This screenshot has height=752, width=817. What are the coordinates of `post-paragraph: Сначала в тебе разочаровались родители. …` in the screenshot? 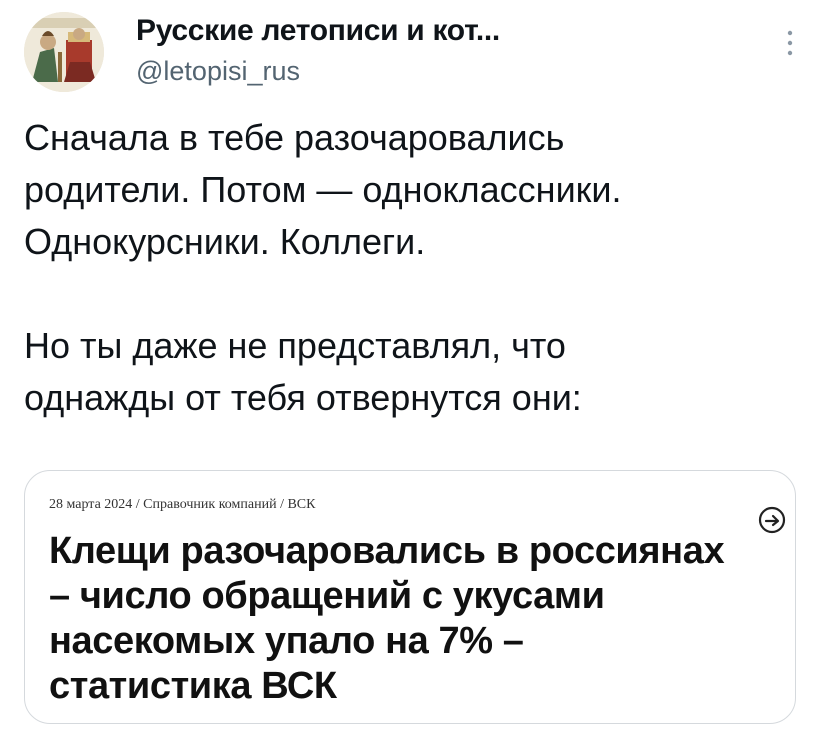 It's located at (323, 189).